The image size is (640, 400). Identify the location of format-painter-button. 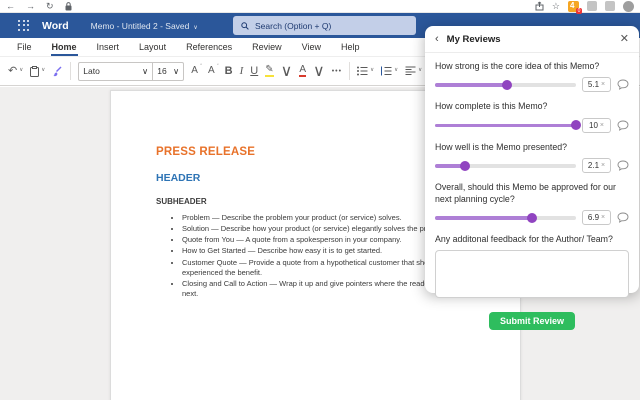
(57, 71).